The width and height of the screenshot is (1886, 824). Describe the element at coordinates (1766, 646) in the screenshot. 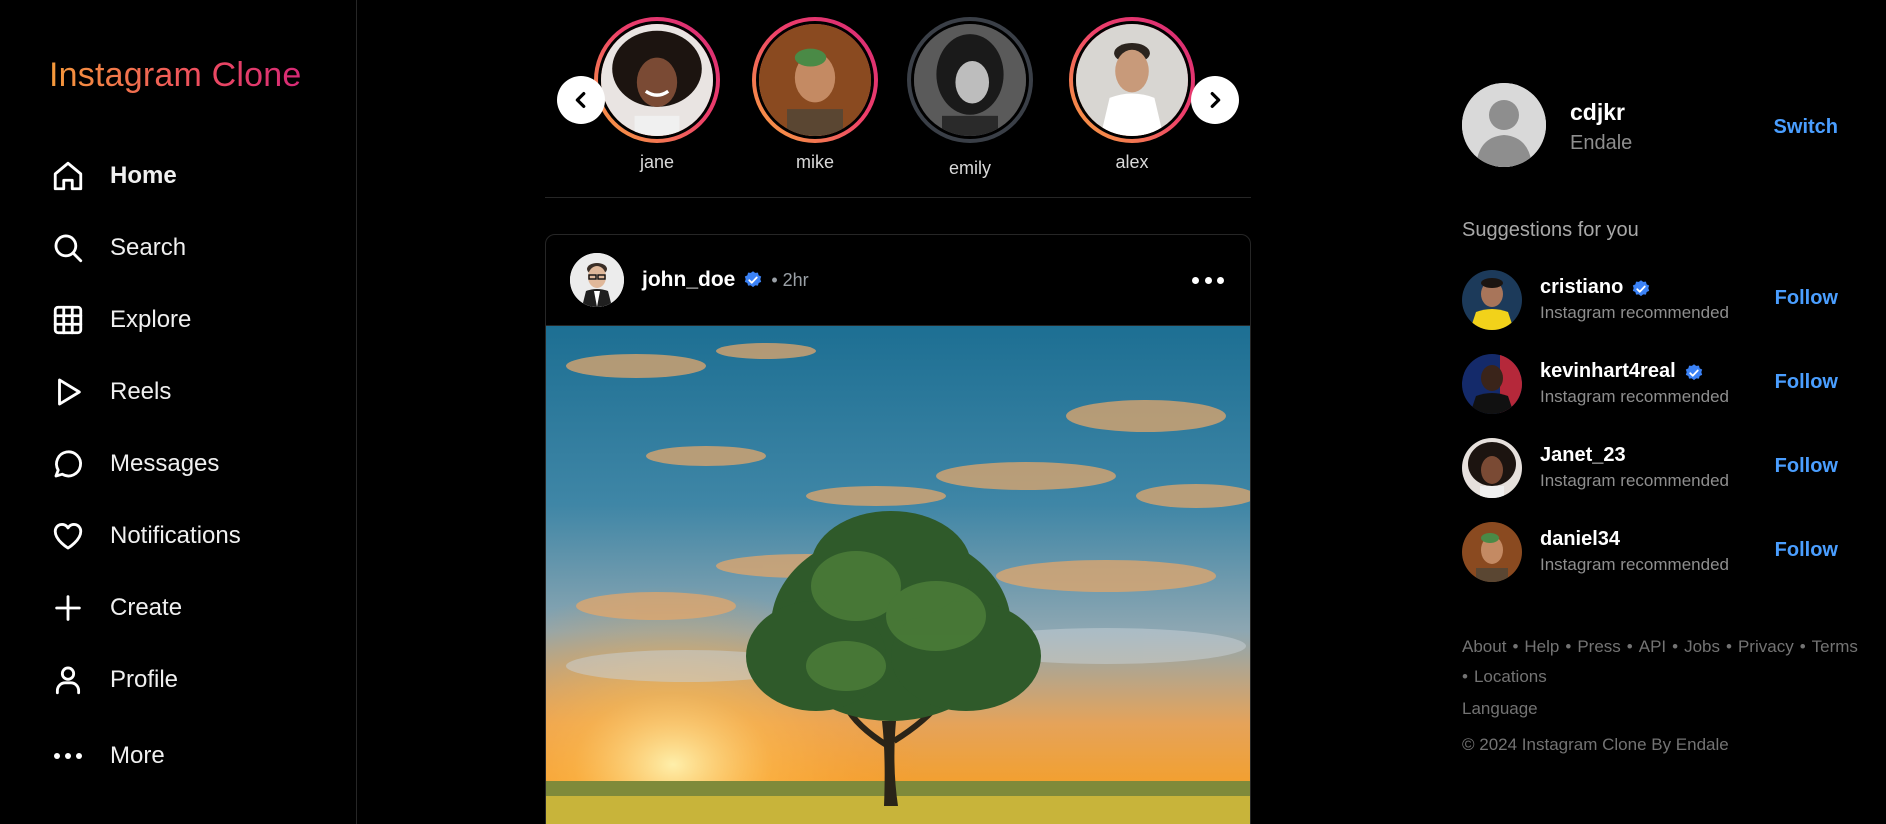

I see `footer-link-privacy: Privacy` at that location.